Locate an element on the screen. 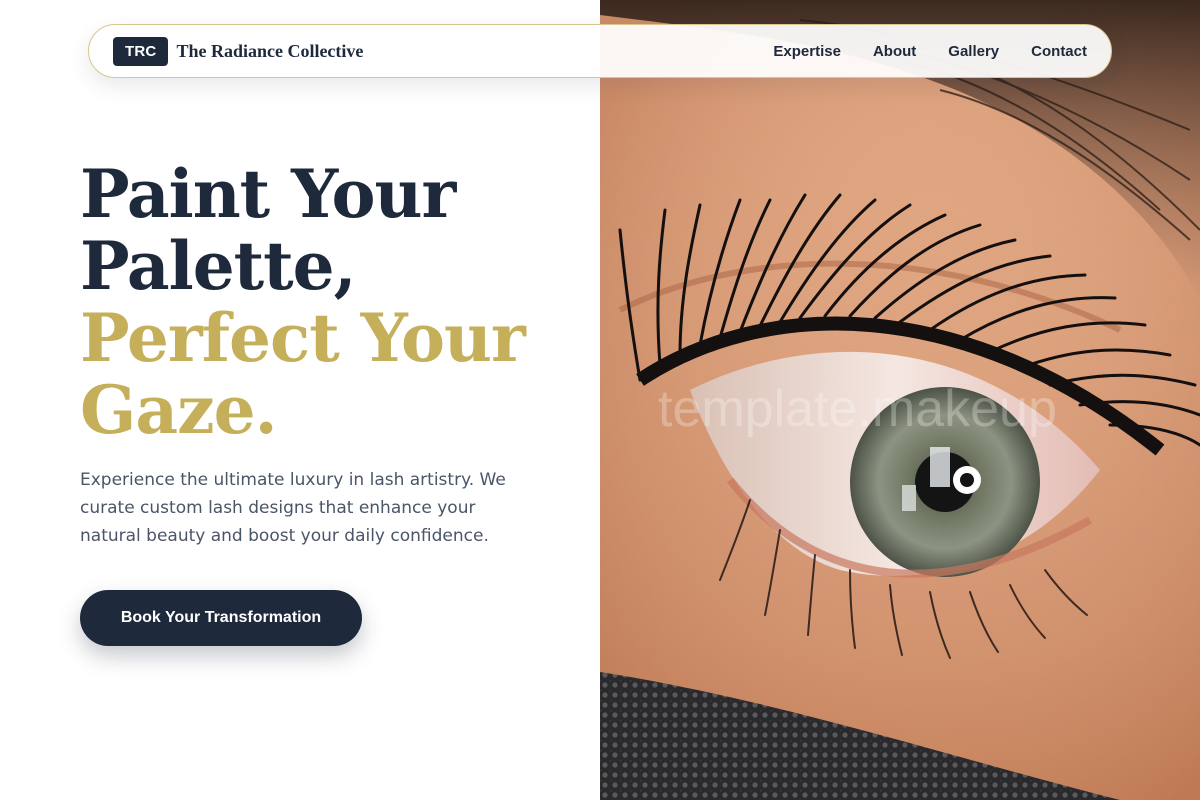 The width and height of the screenshot is (1200, 800). nav-link-about: About is located at coordinates (894, 51).